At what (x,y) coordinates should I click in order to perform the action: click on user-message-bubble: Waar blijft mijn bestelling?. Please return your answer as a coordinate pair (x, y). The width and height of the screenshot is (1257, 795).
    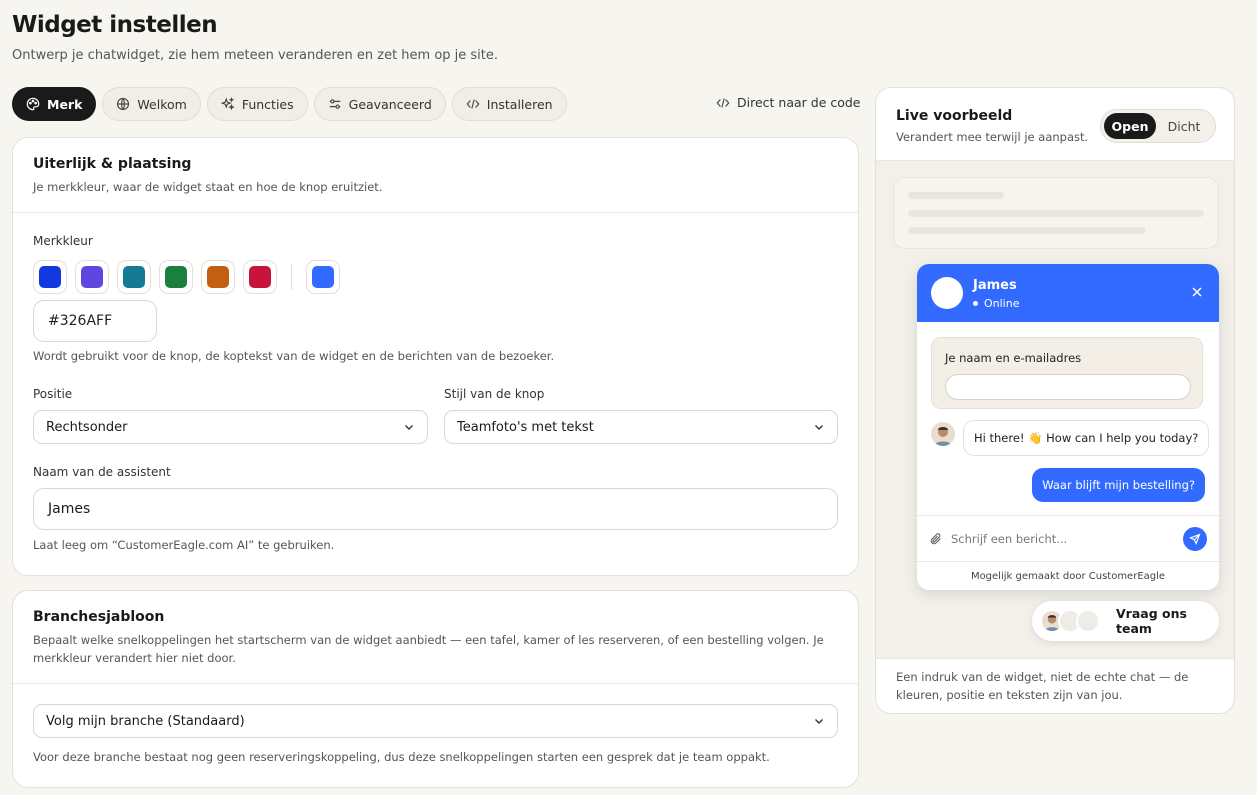
    Looking at the image, I should click on (1118, 485).